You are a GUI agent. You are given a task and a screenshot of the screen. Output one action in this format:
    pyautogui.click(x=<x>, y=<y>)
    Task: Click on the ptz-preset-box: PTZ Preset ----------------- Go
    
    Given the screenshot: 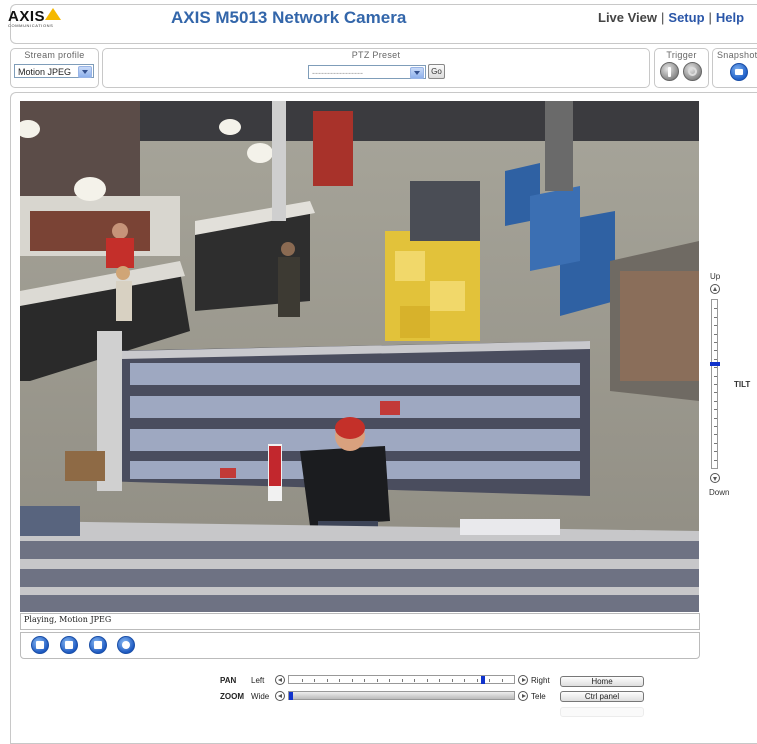 What is the action you would take?
    pyautogui.click(x=376, y=68)
    